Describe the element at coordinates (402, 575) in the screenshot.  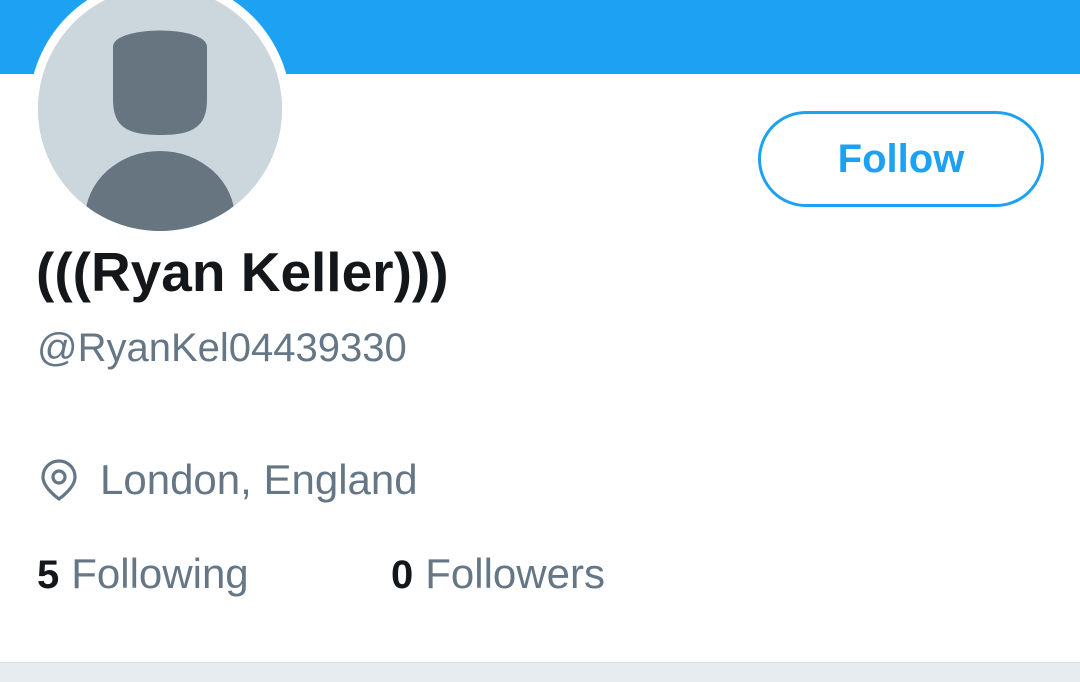
I see `followers-count: 0` at that location.